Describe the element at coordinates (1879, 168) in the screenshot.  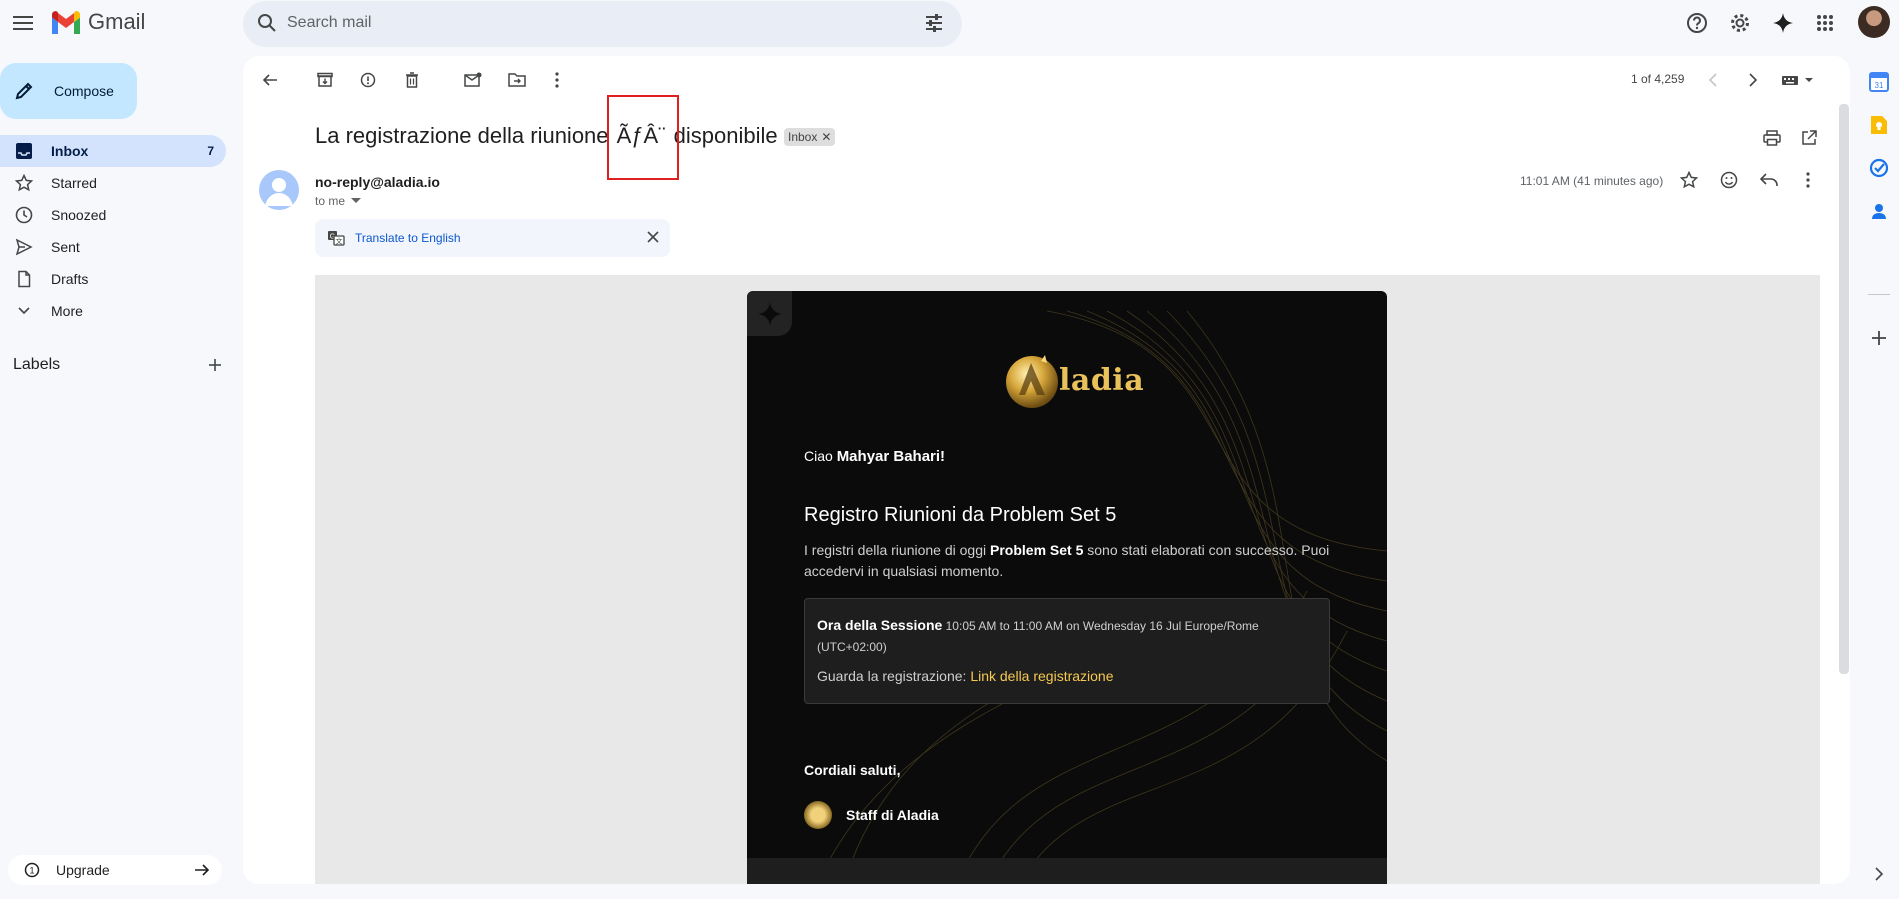
I see `tasks-icon` at that location.